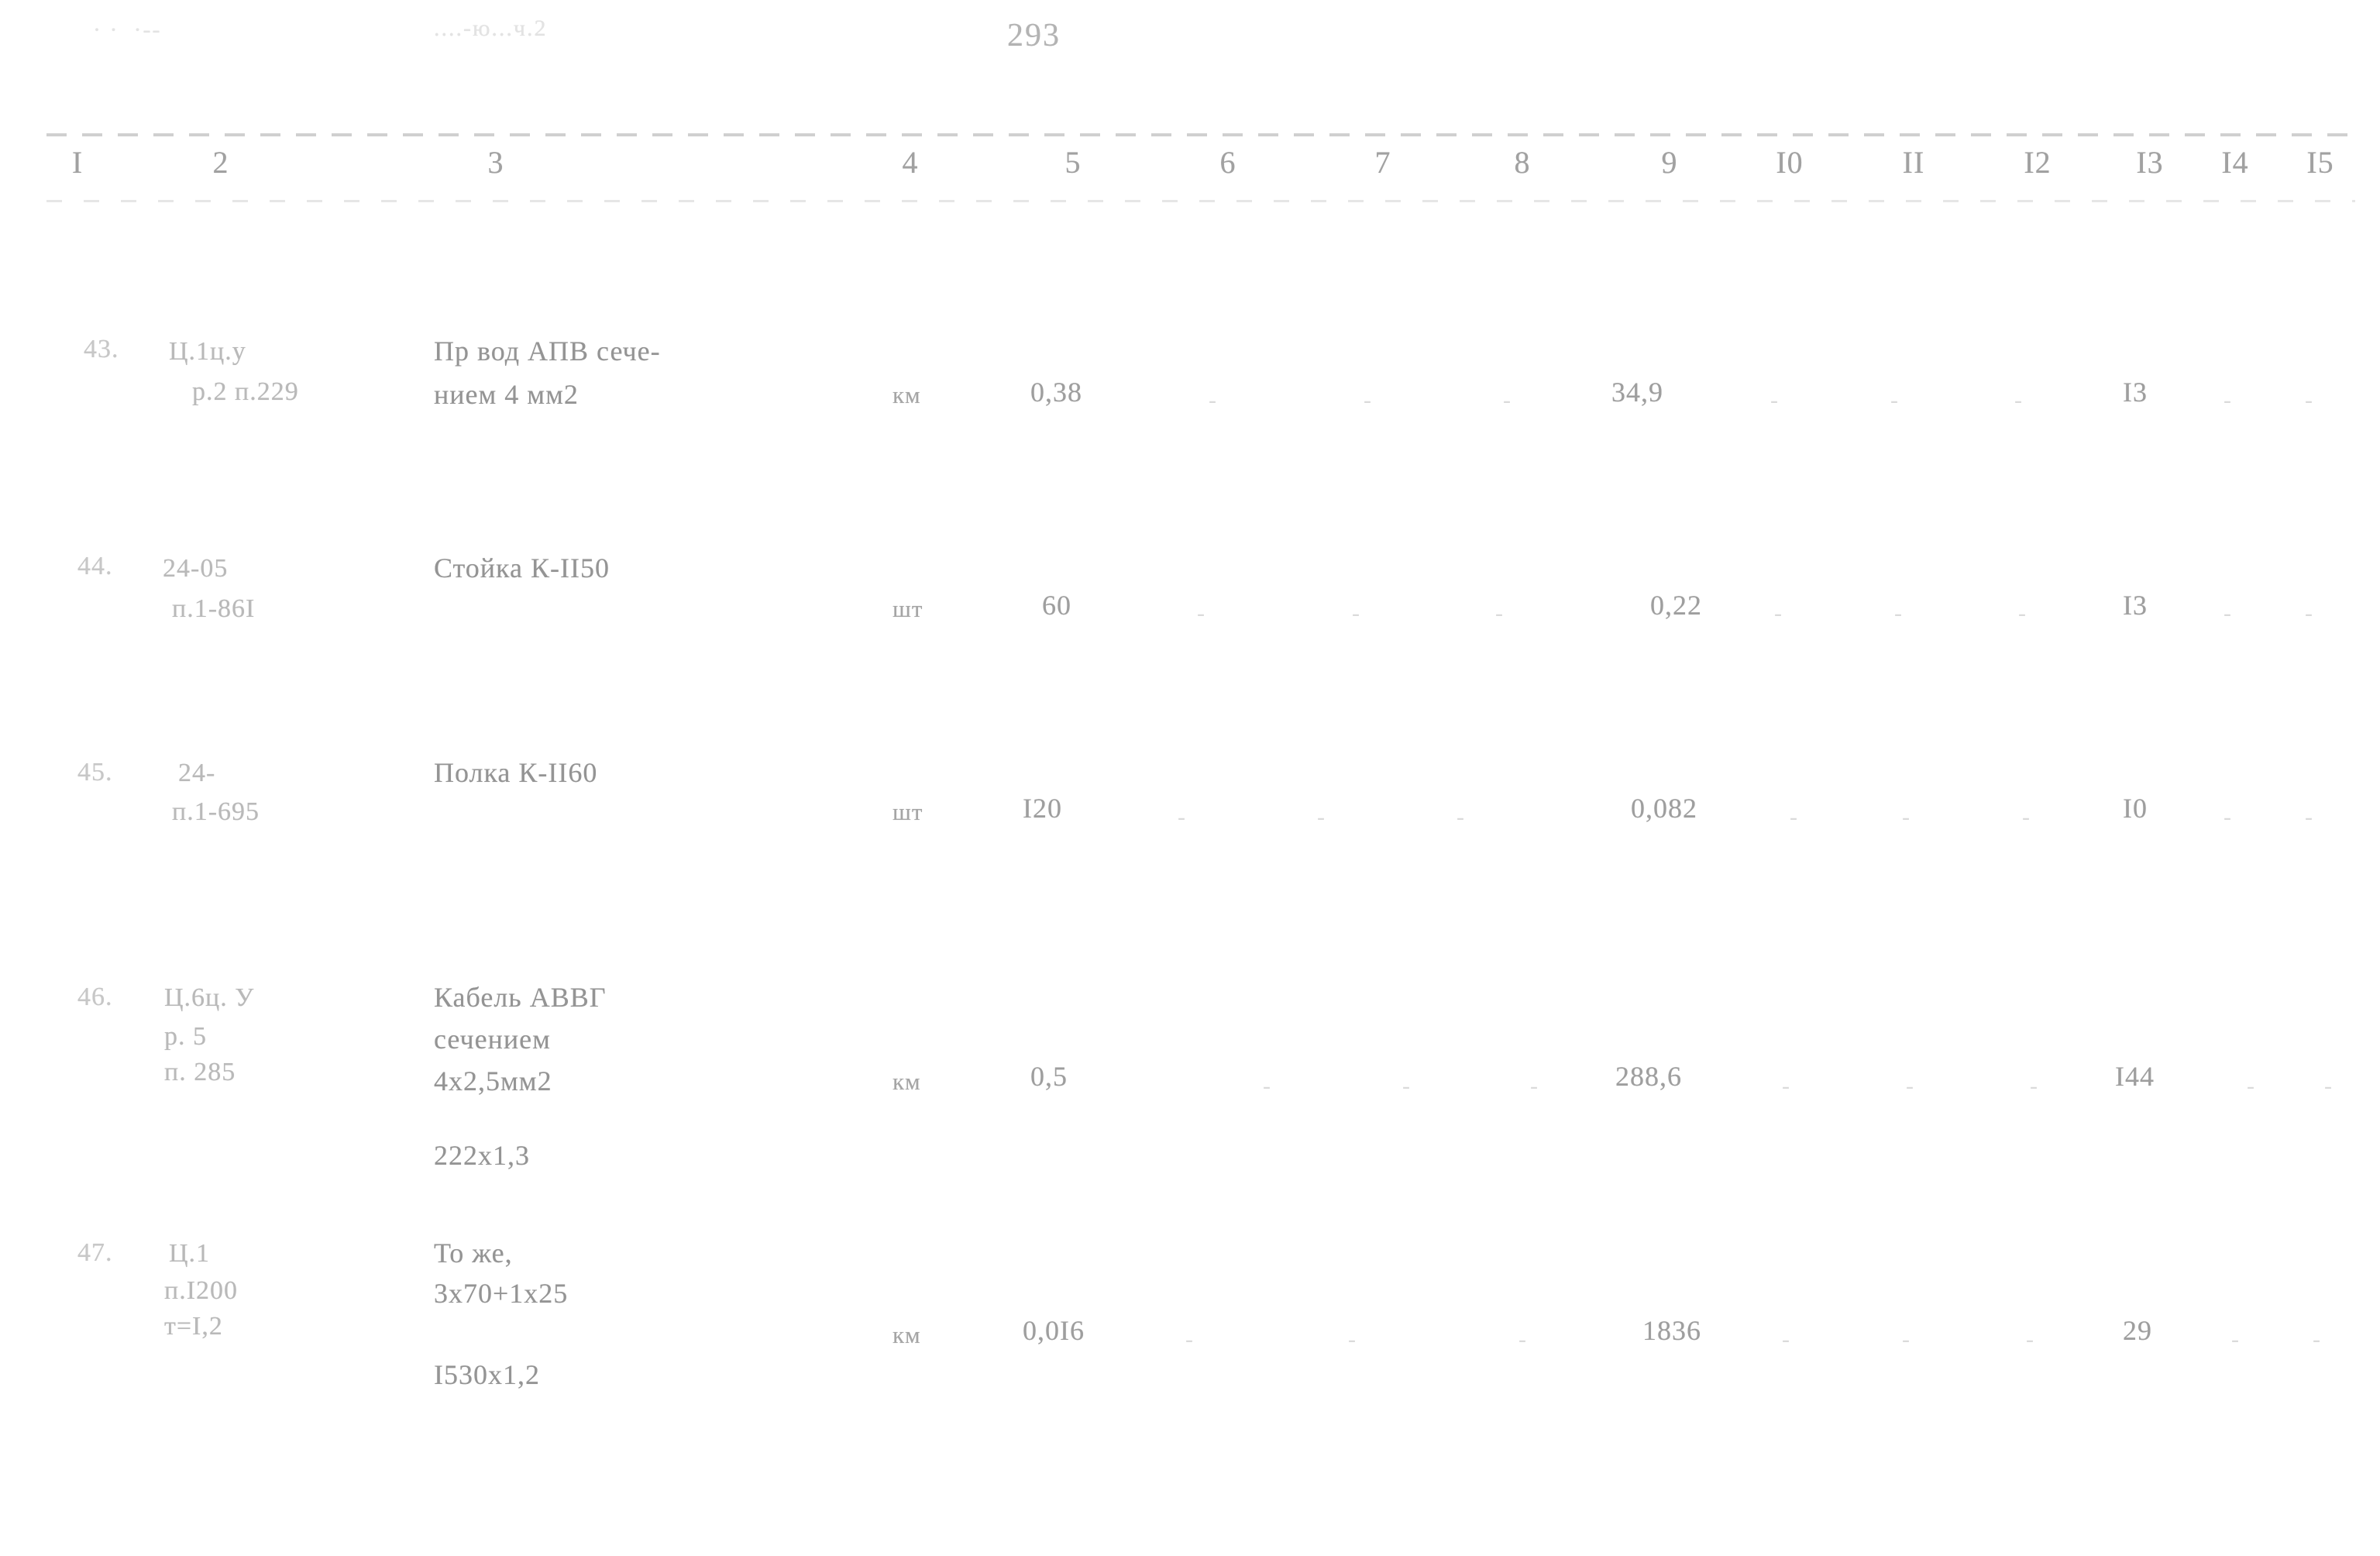  I want to click on row-col13: 29, so click(2138, 1330).